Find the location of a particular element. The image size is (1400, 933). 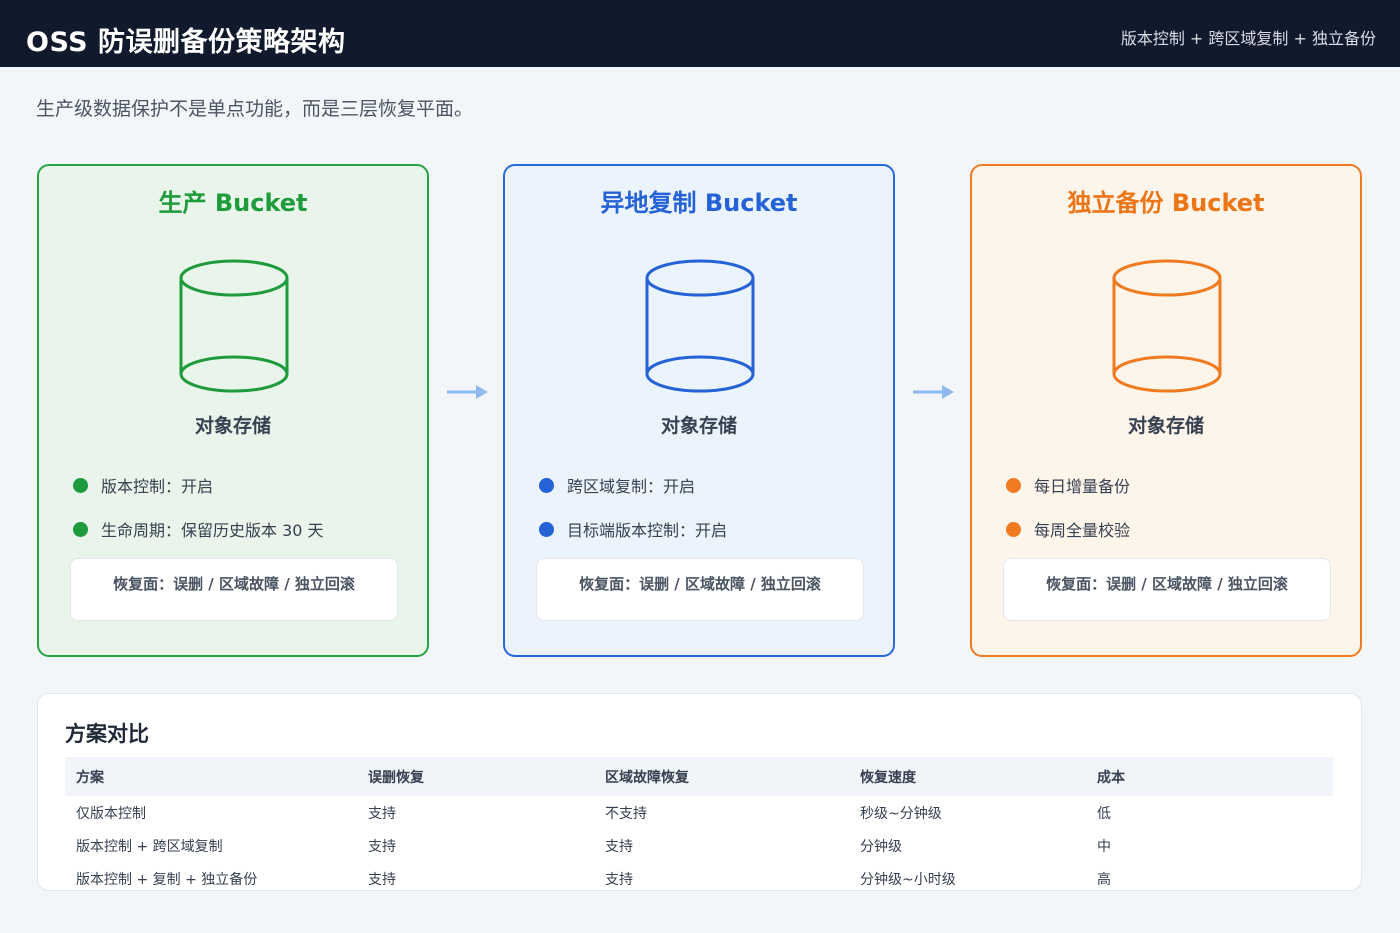

table-row: 仅版本控制 支持 不支持 秒级~分钟级 低 is located at coordinates (699, 812).